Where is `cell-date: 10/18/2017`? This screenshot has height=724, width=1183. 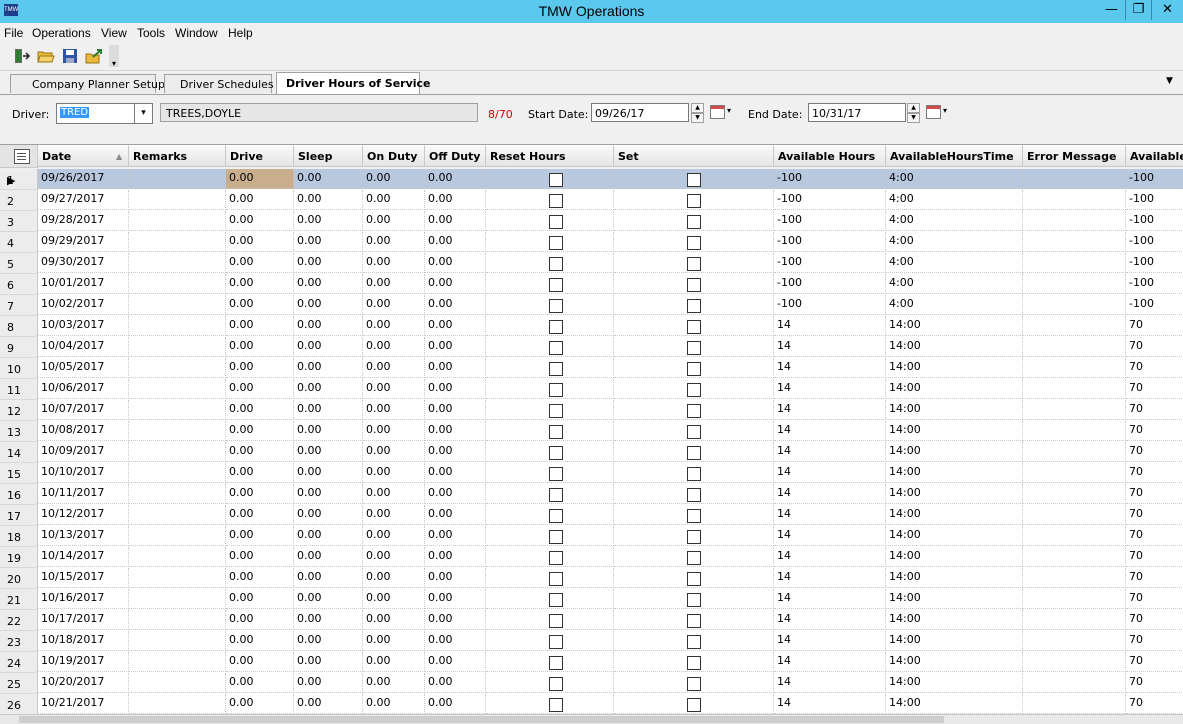 cell-date: 10/18/2017 is located at coordinates (83, 641).